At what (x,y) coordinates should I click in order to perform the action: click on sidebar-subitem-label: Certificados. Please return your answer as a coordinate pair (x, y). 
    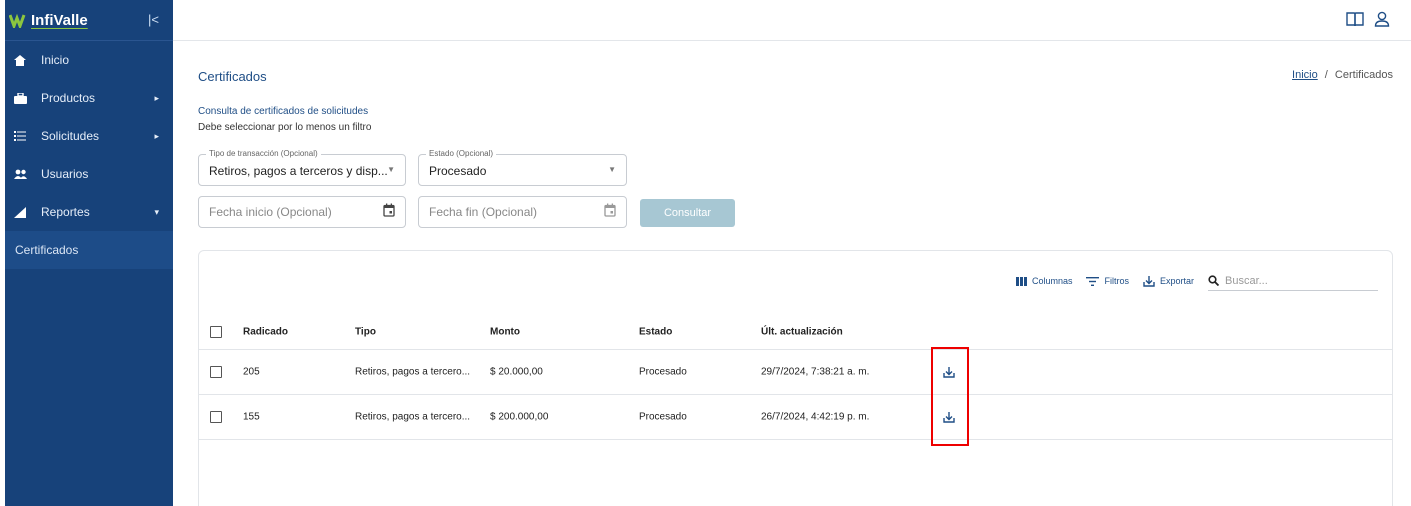
    Looking at the image, I should click on (47, 250).